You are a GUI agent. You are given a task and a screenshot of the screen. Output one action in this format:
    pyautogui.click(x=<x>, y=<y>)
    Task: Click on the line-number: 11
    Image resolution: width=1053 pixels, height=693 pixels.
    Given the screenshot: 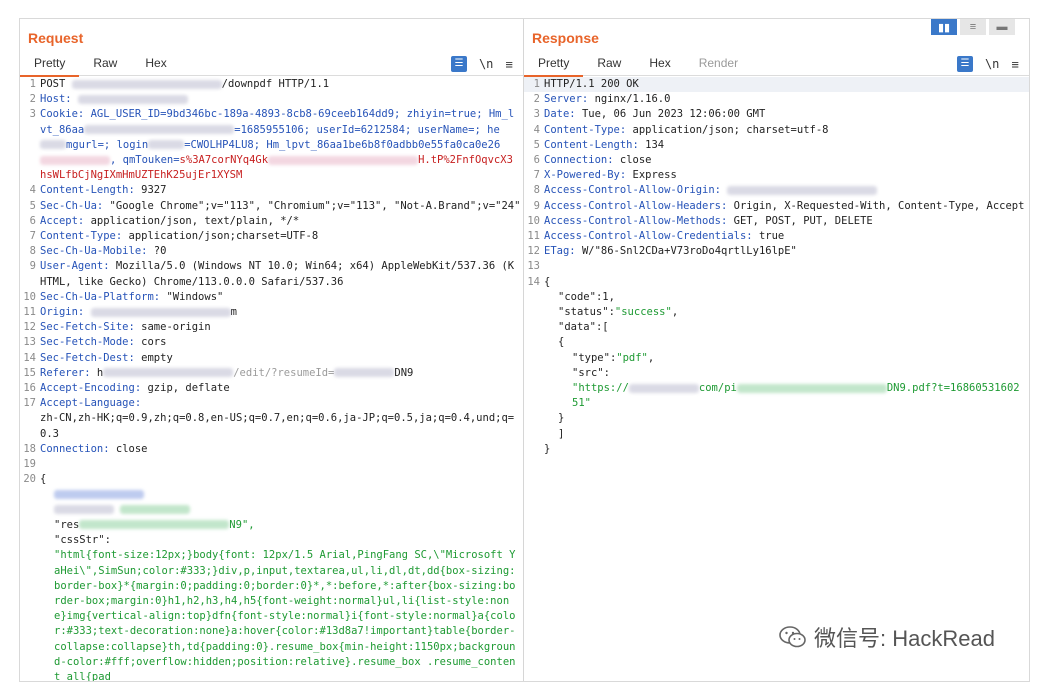 What is the action you would take?
    pyautogui.click(x=533, y=236)
    